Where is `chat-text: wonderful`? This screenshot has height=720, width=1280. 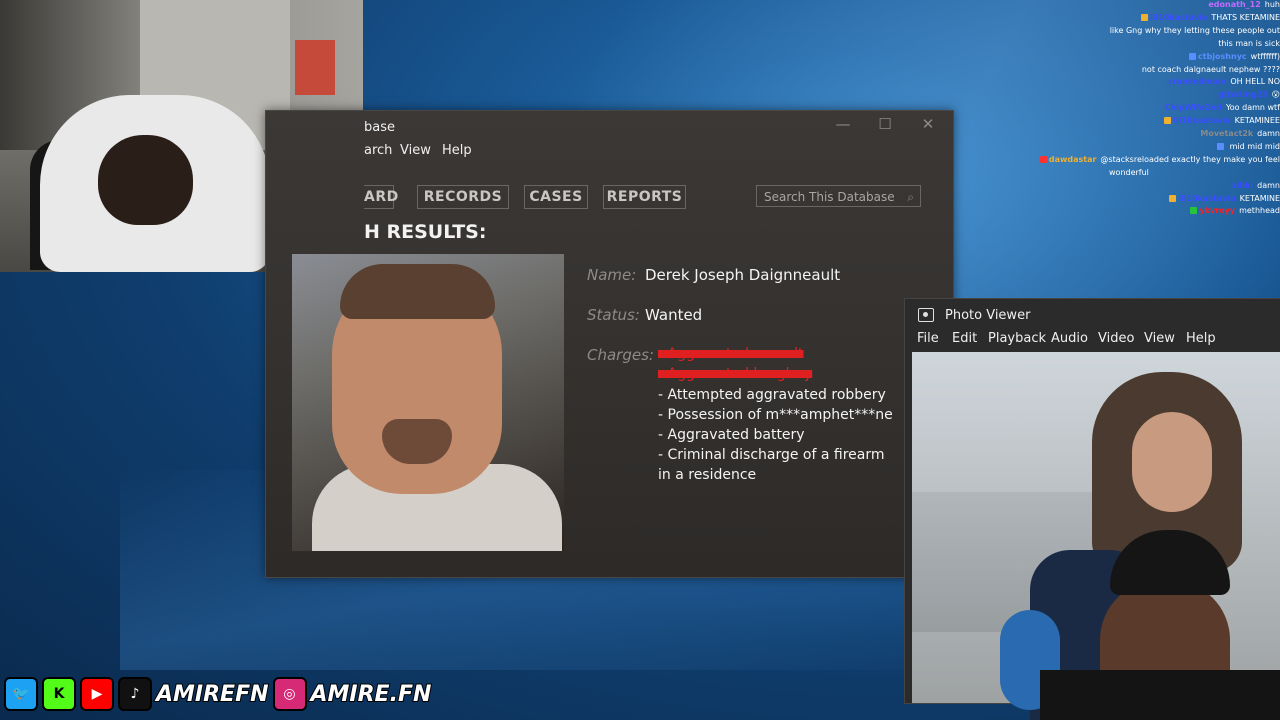
chat-text: wonderful is located at coordinates (1129, 172).